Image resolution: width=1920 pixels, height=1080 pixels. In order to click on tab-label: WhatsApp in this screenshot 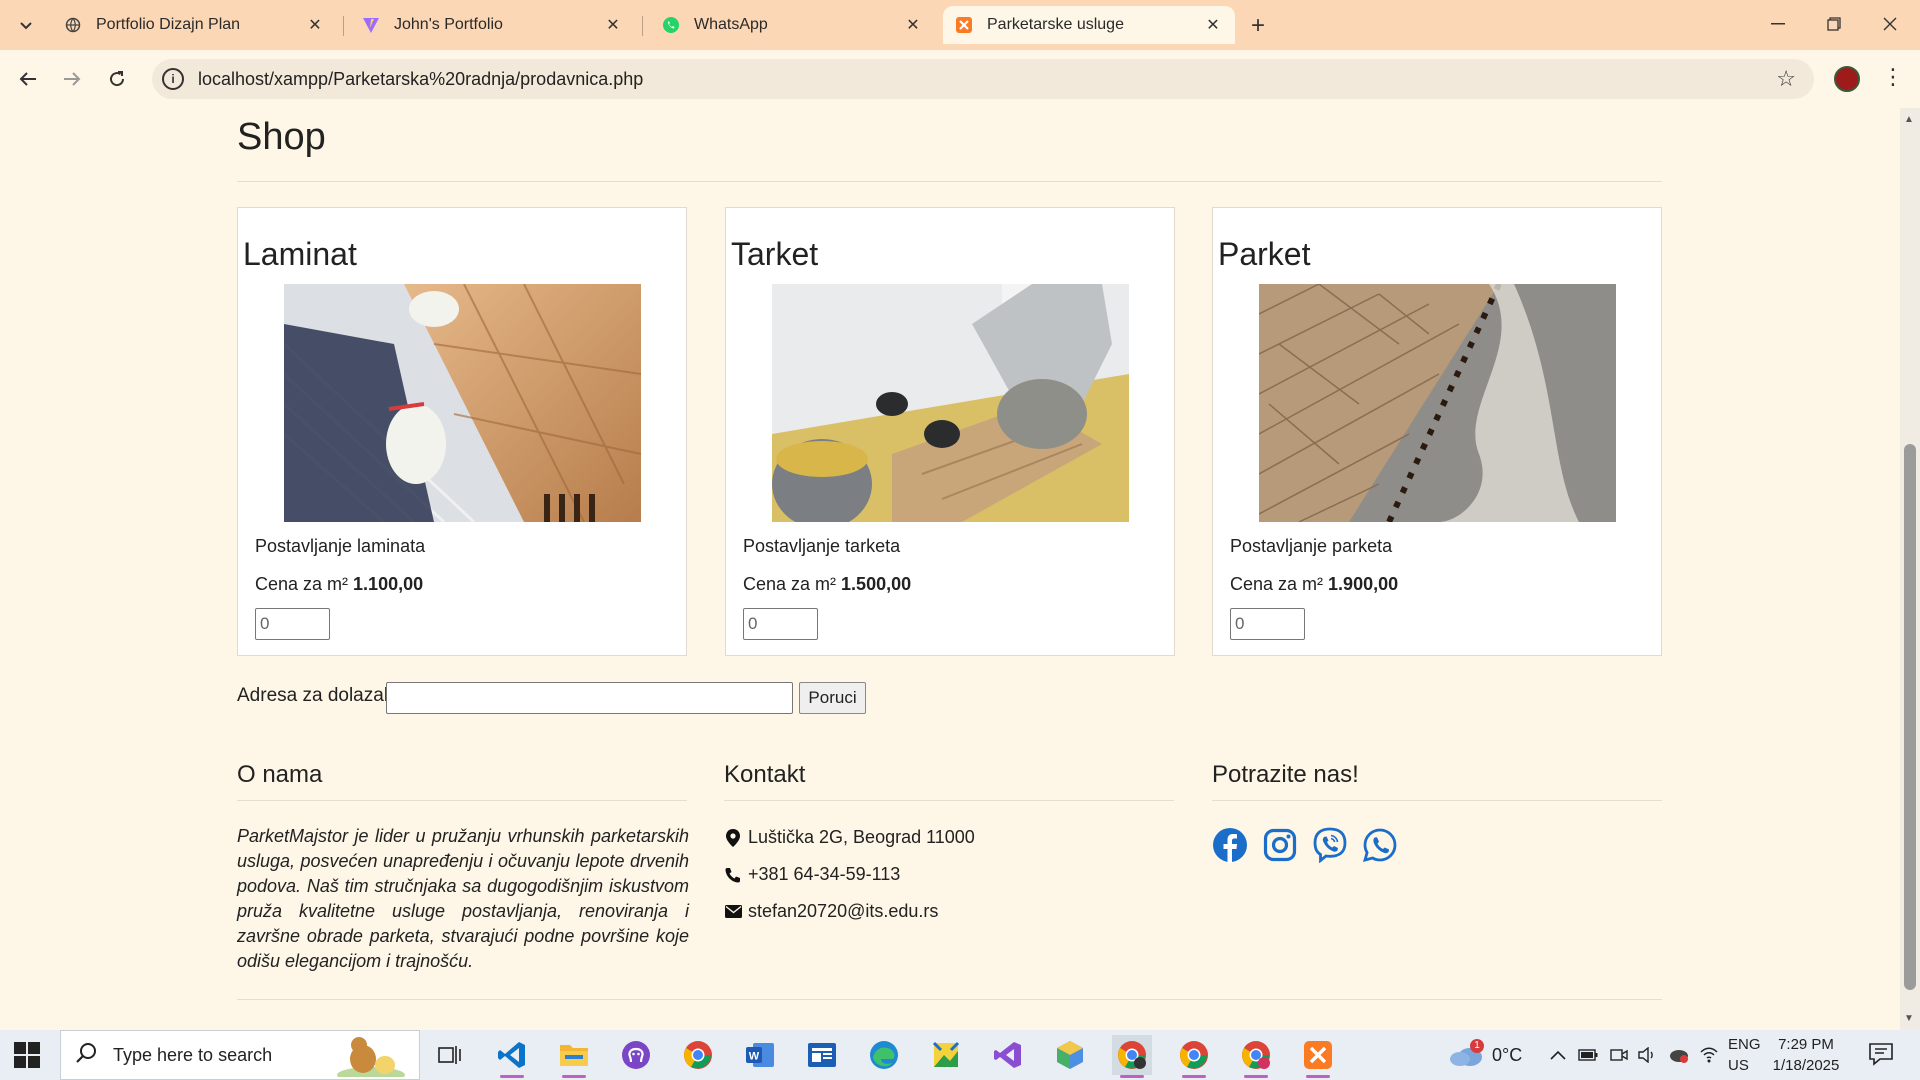, I will do `click(731, 24)`.